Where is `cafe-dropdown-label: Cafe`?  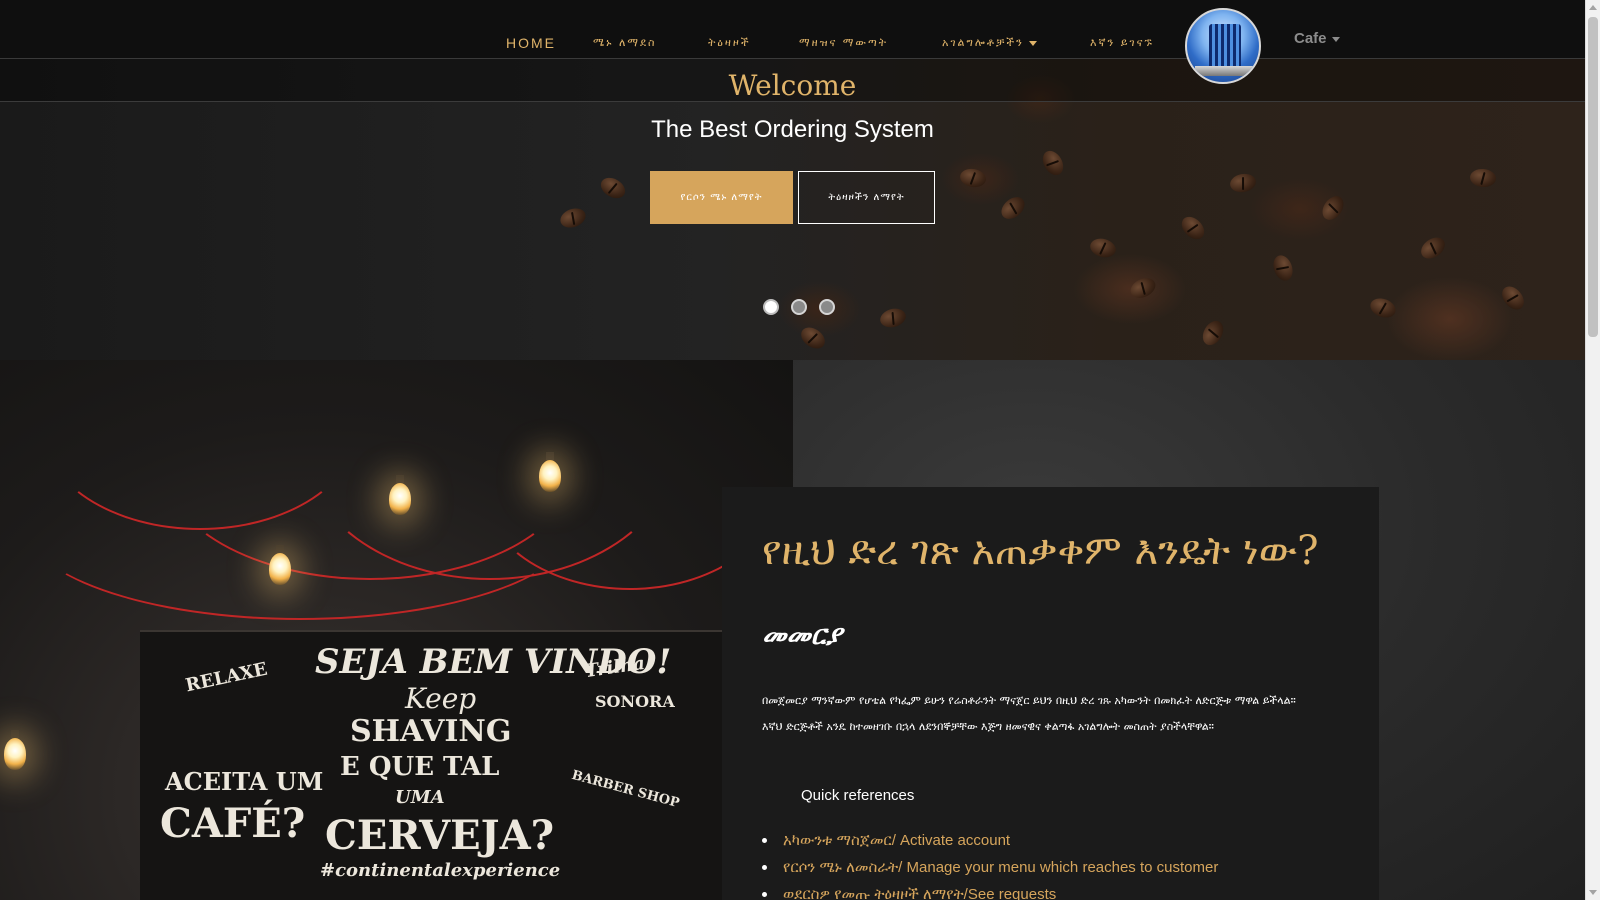 cafe-dropdown-label: Cafe is located at coordinates (1310, 38).